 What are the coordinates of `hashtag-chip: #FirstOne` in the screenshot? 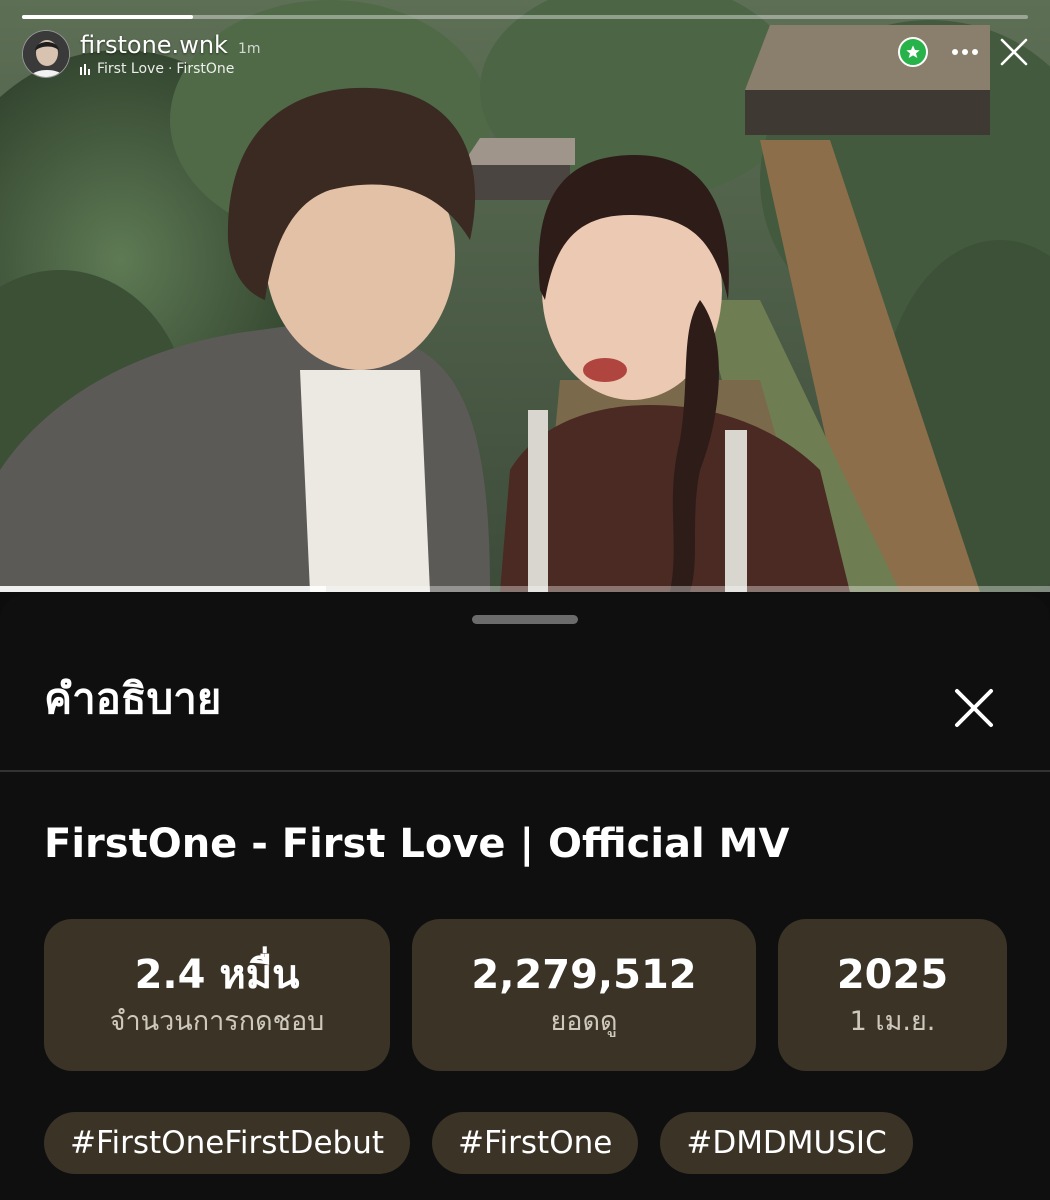 It's located at (535, 1143).